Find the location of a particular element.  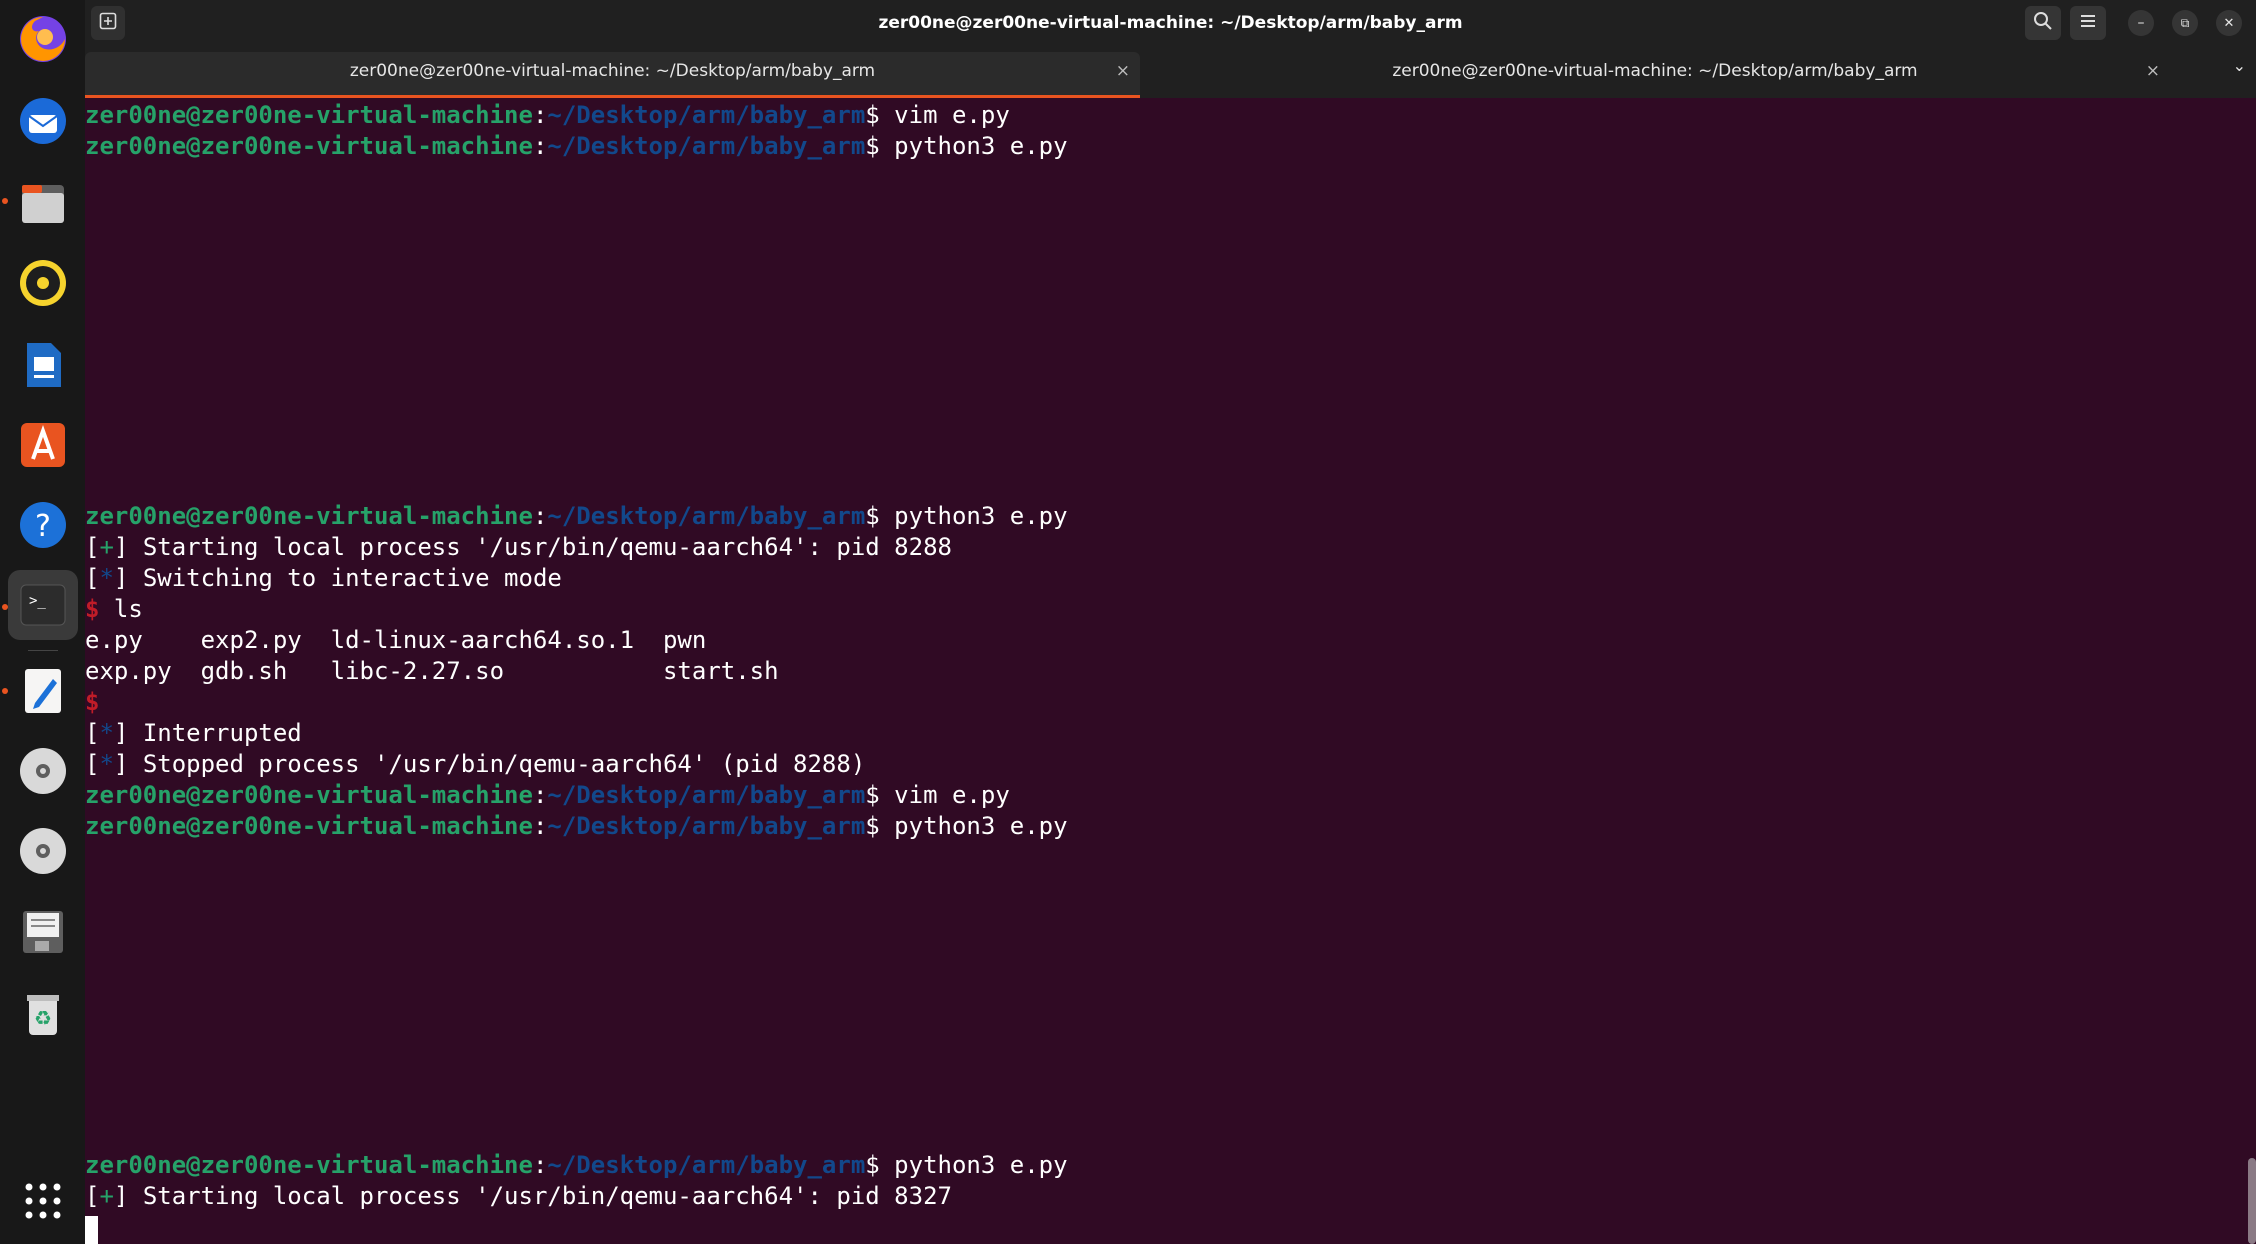

minimize-button: – is located at coordinates (2141, 23).